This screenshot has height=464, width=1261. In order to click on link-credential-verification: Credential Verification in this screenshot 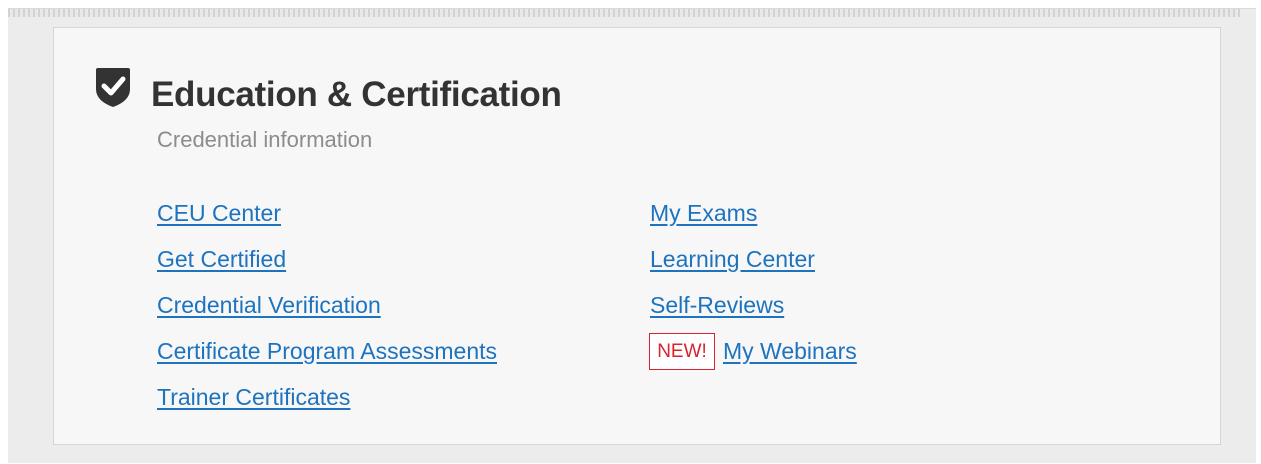, I will do `click(269, 305)`.